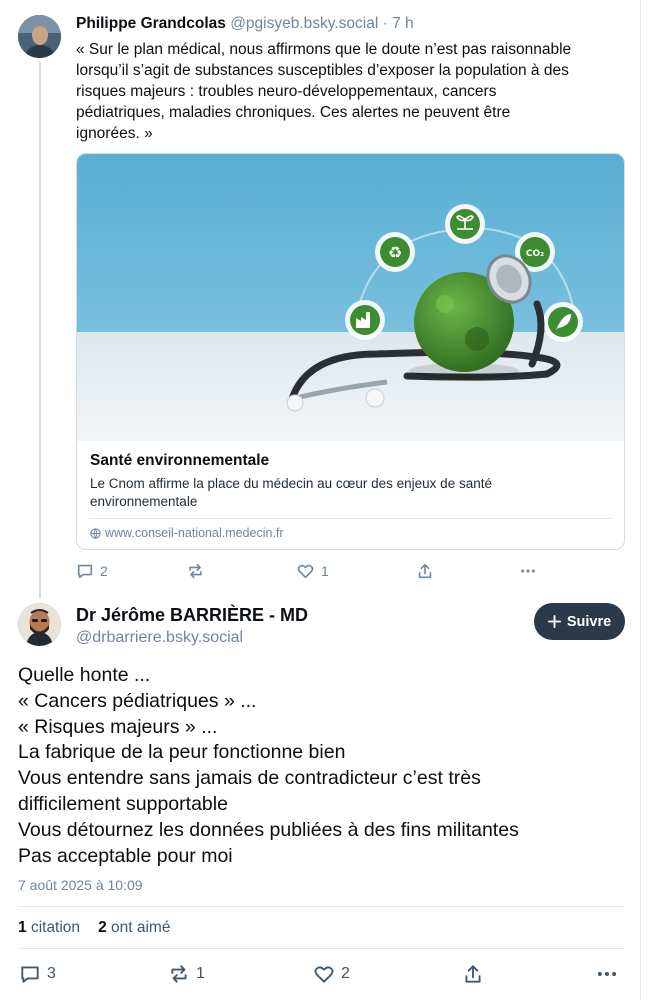 Image resolution: width=662 pixels, height=1000 pixels. I want to click on like-button: 2, so click(331, 974).